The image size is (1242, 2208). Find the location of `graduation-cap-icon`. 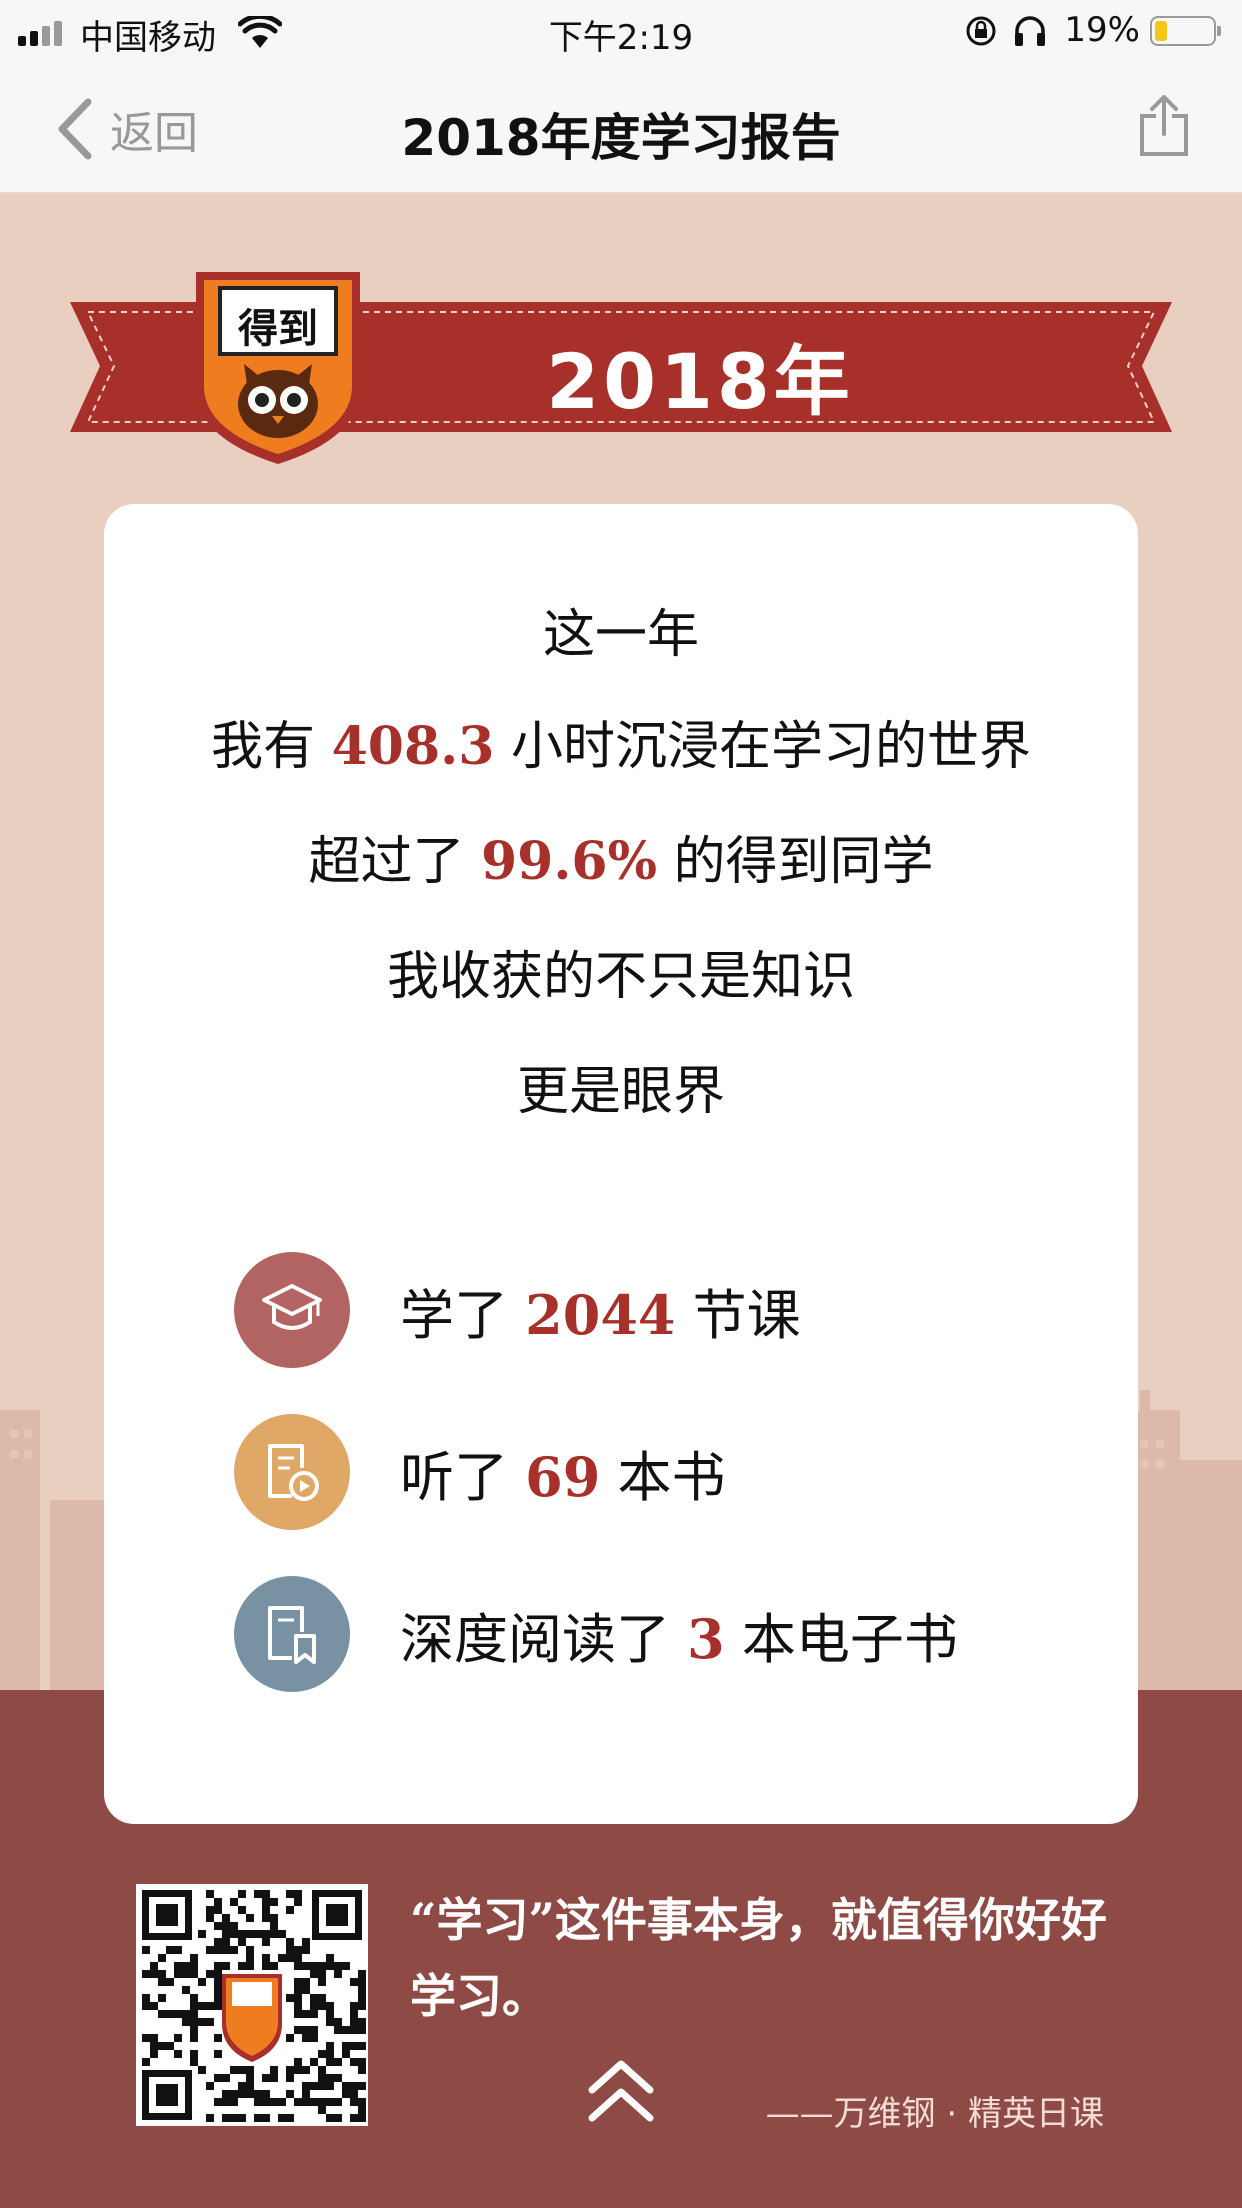

graduation-cap-icon is located at coordinates (292, 1310).